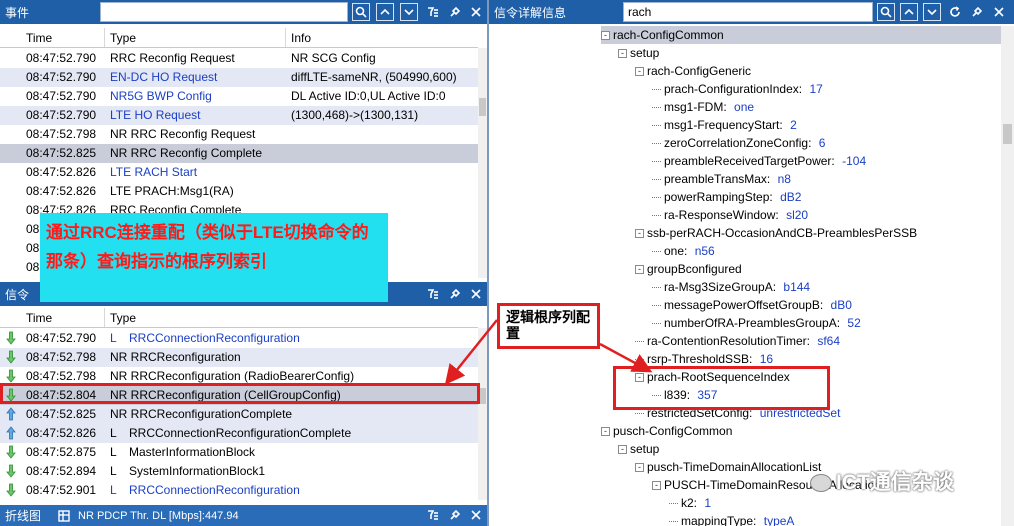 The image size is (1014, 526). What do you see at coordinates (455, 515) in the screenshot?
I see `status-pin-button` at bounding box center [455, 515].